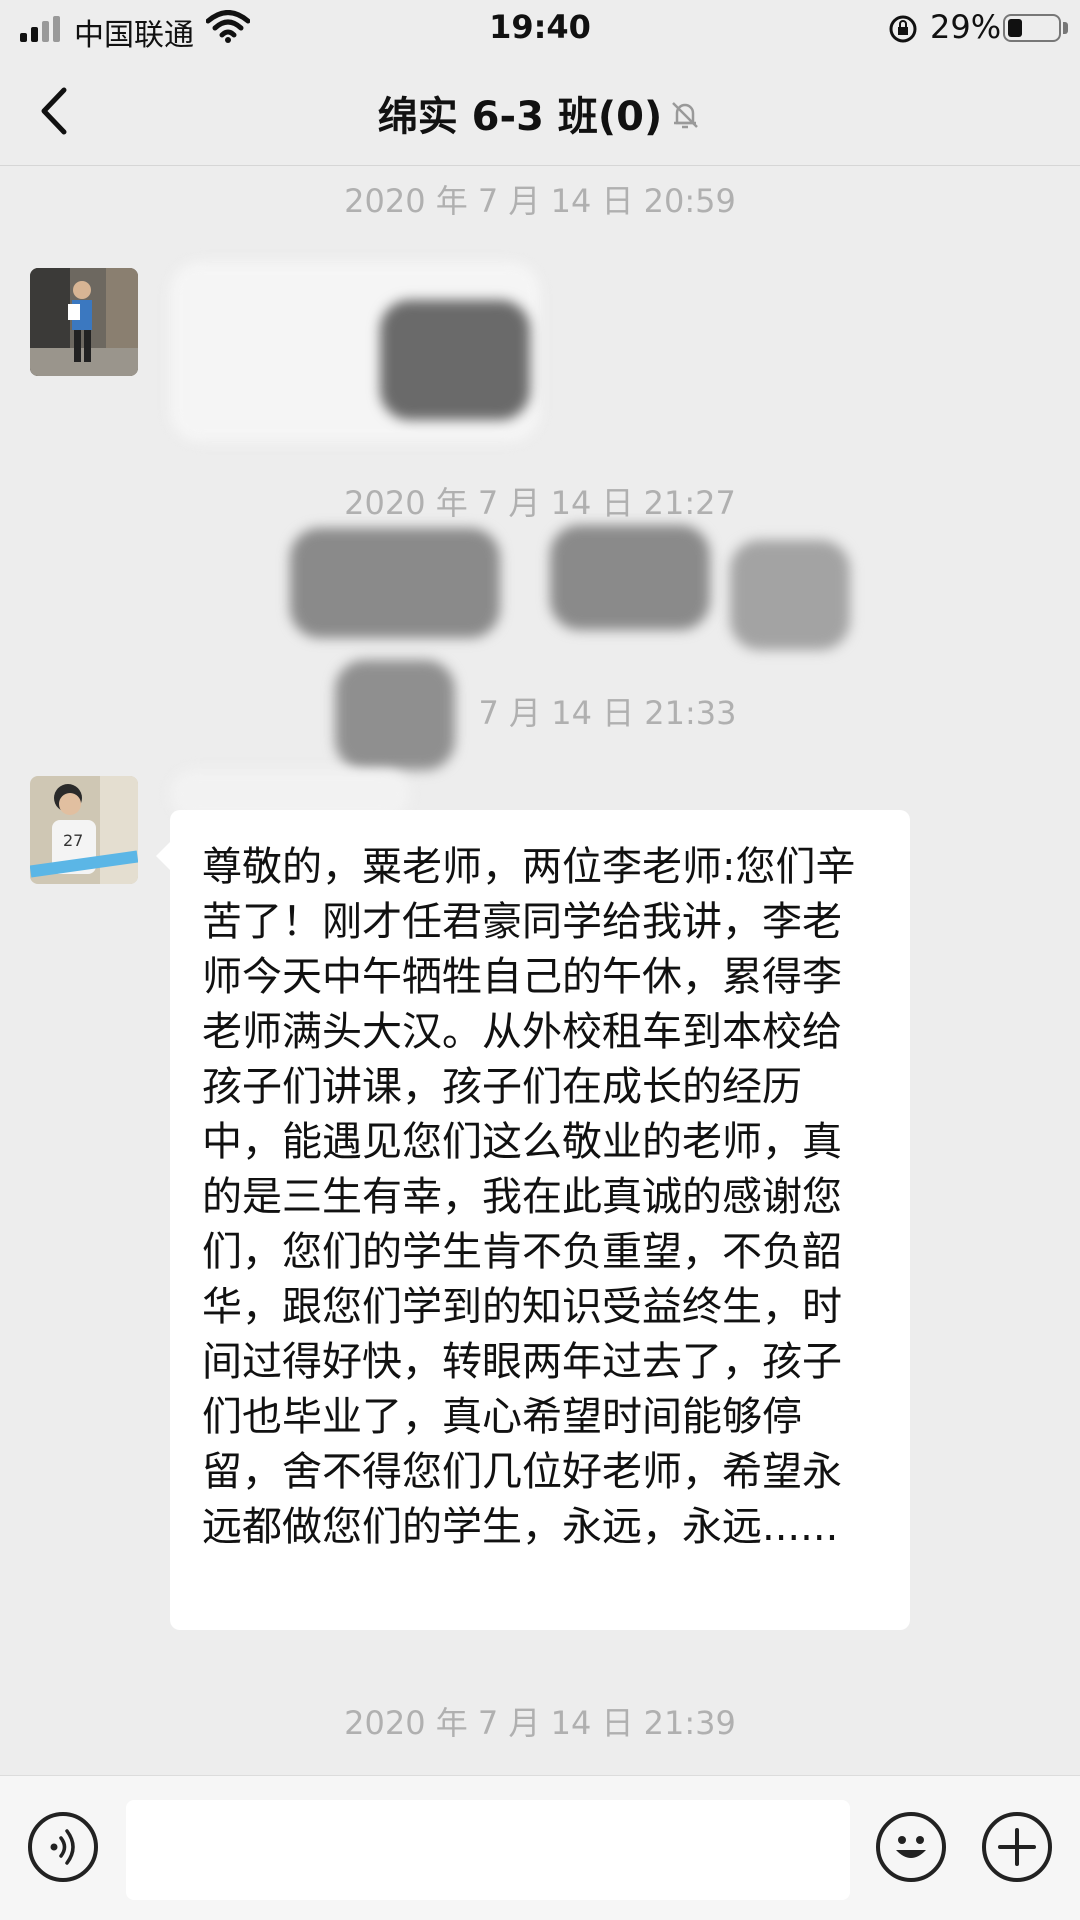 Image resolution: width=1080 pixels, height=1920 pixels. Describe the element at coordinates (73, 840) in the screenshot. I see `svg-text: 27` at that location.